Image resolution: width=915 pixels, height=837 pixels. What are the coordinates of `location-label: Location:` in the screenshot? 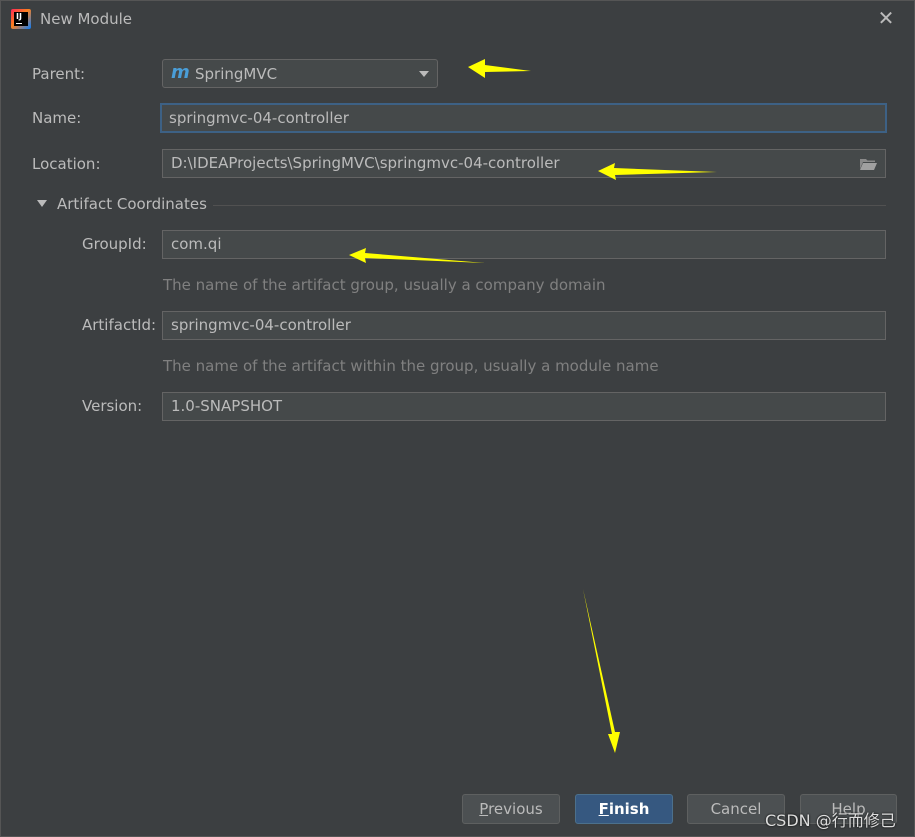 It's located at (66, 164).